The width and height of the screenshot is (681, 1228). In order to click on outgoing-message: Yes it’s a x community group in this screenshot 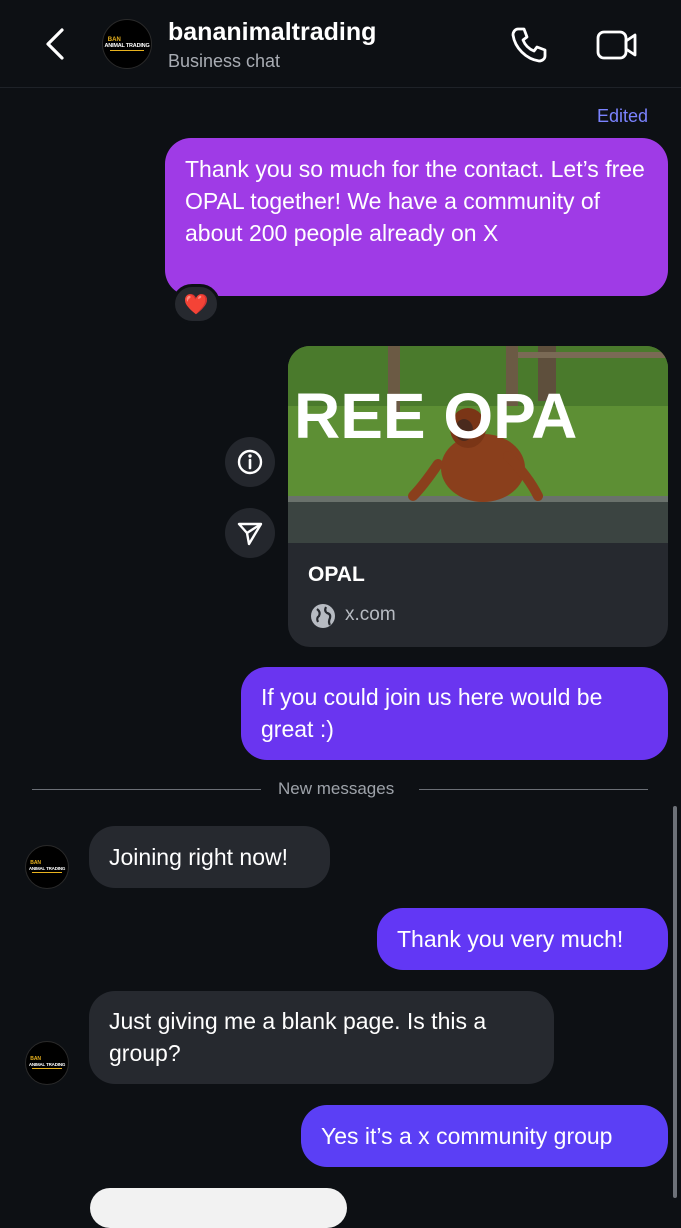, I will do `click(484, 1136)`.